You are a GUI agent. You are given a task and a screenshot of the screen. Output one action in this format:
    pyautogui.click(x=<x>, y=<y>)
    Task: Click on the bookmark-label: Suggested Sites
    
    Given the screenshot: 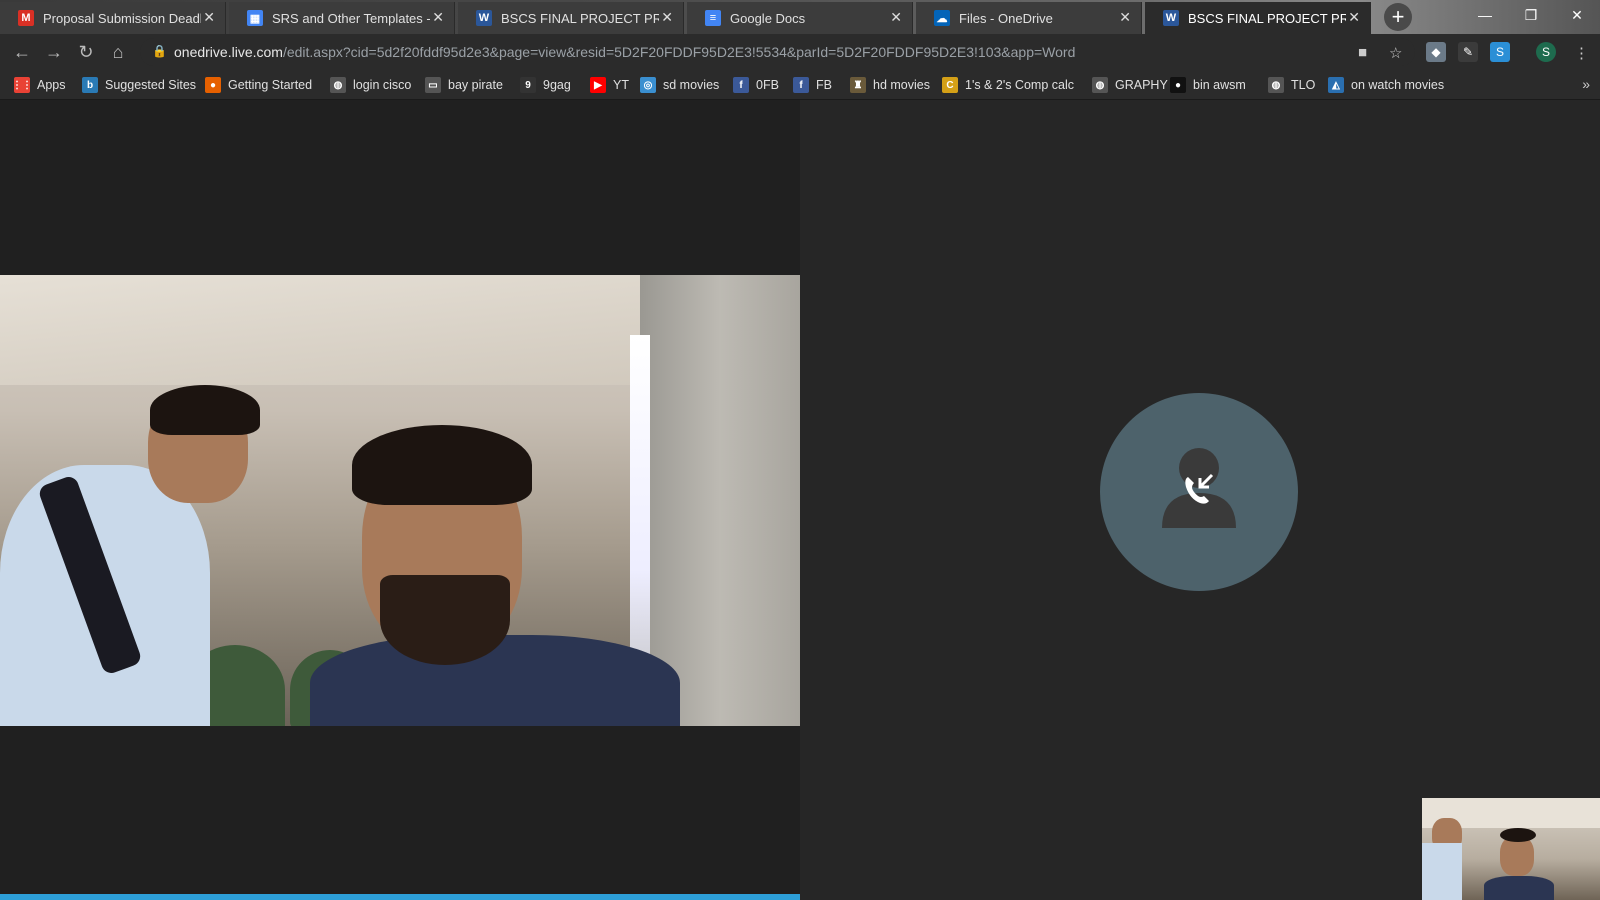 What is the action you would take?
    pyautogui.click(x=151, y=85)
    